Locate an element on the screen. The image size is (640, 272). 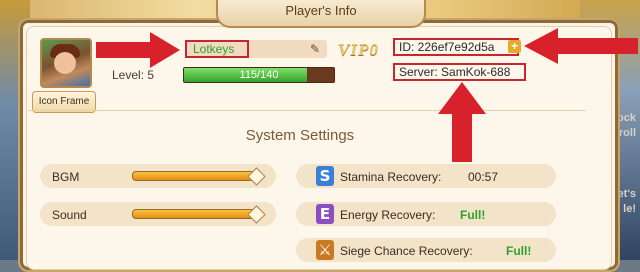
stamina-row: S Stamina Recovery: 00:57 is located at coordinates (426, 176).